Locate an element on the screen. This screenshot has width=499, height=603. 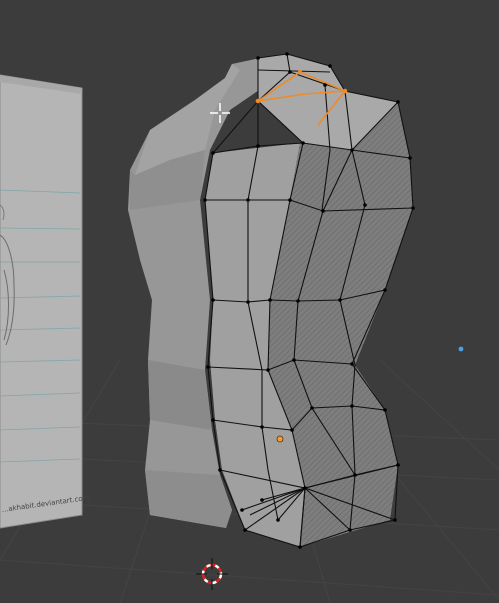
object-origin-icon is located at coordinates (280, 439).